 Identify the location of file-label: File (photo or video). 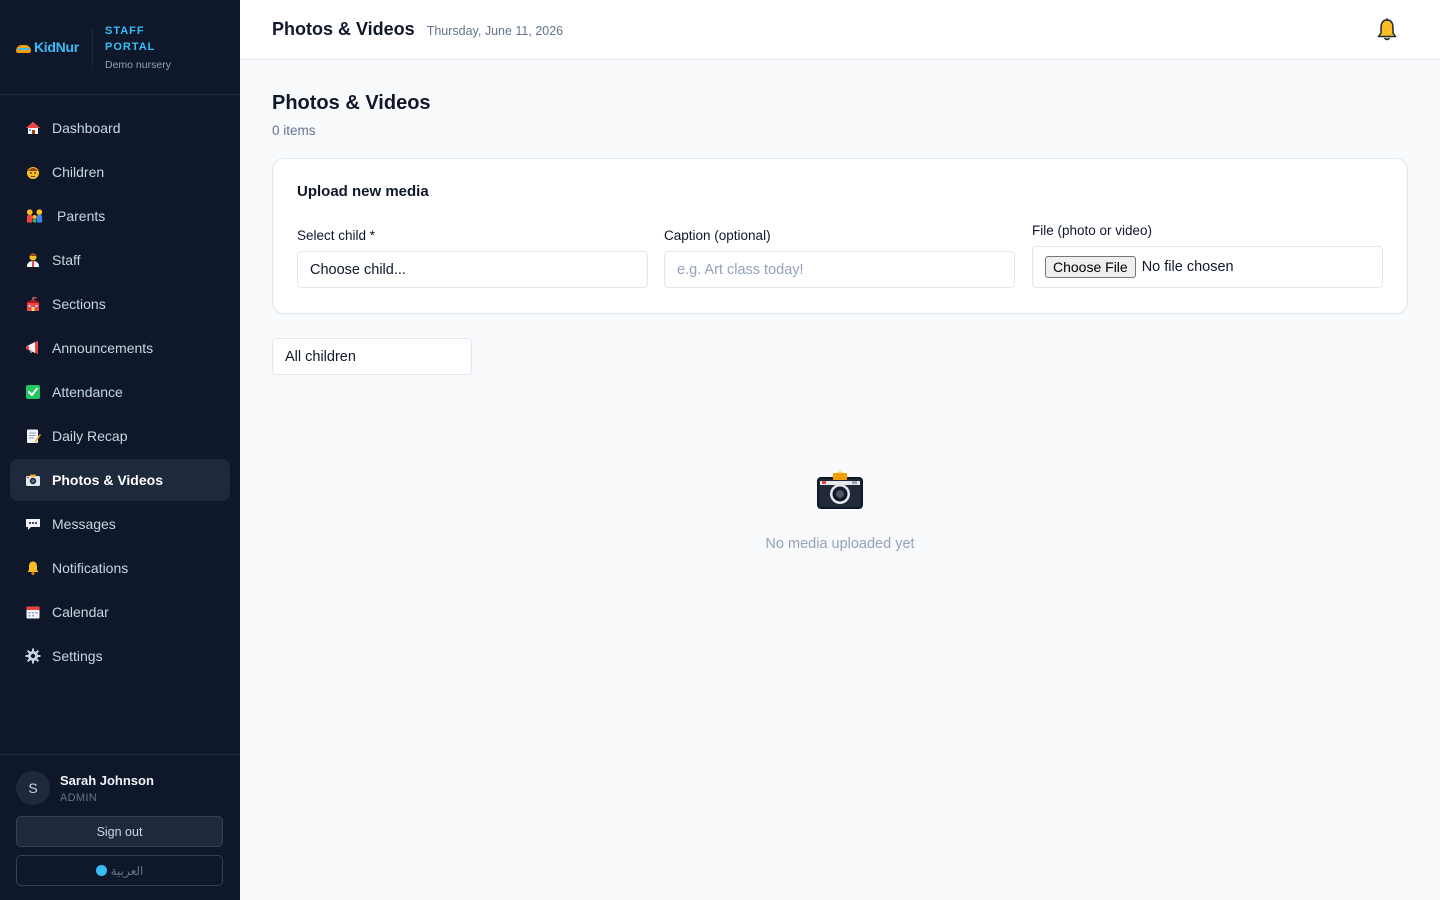
(1092, 230).